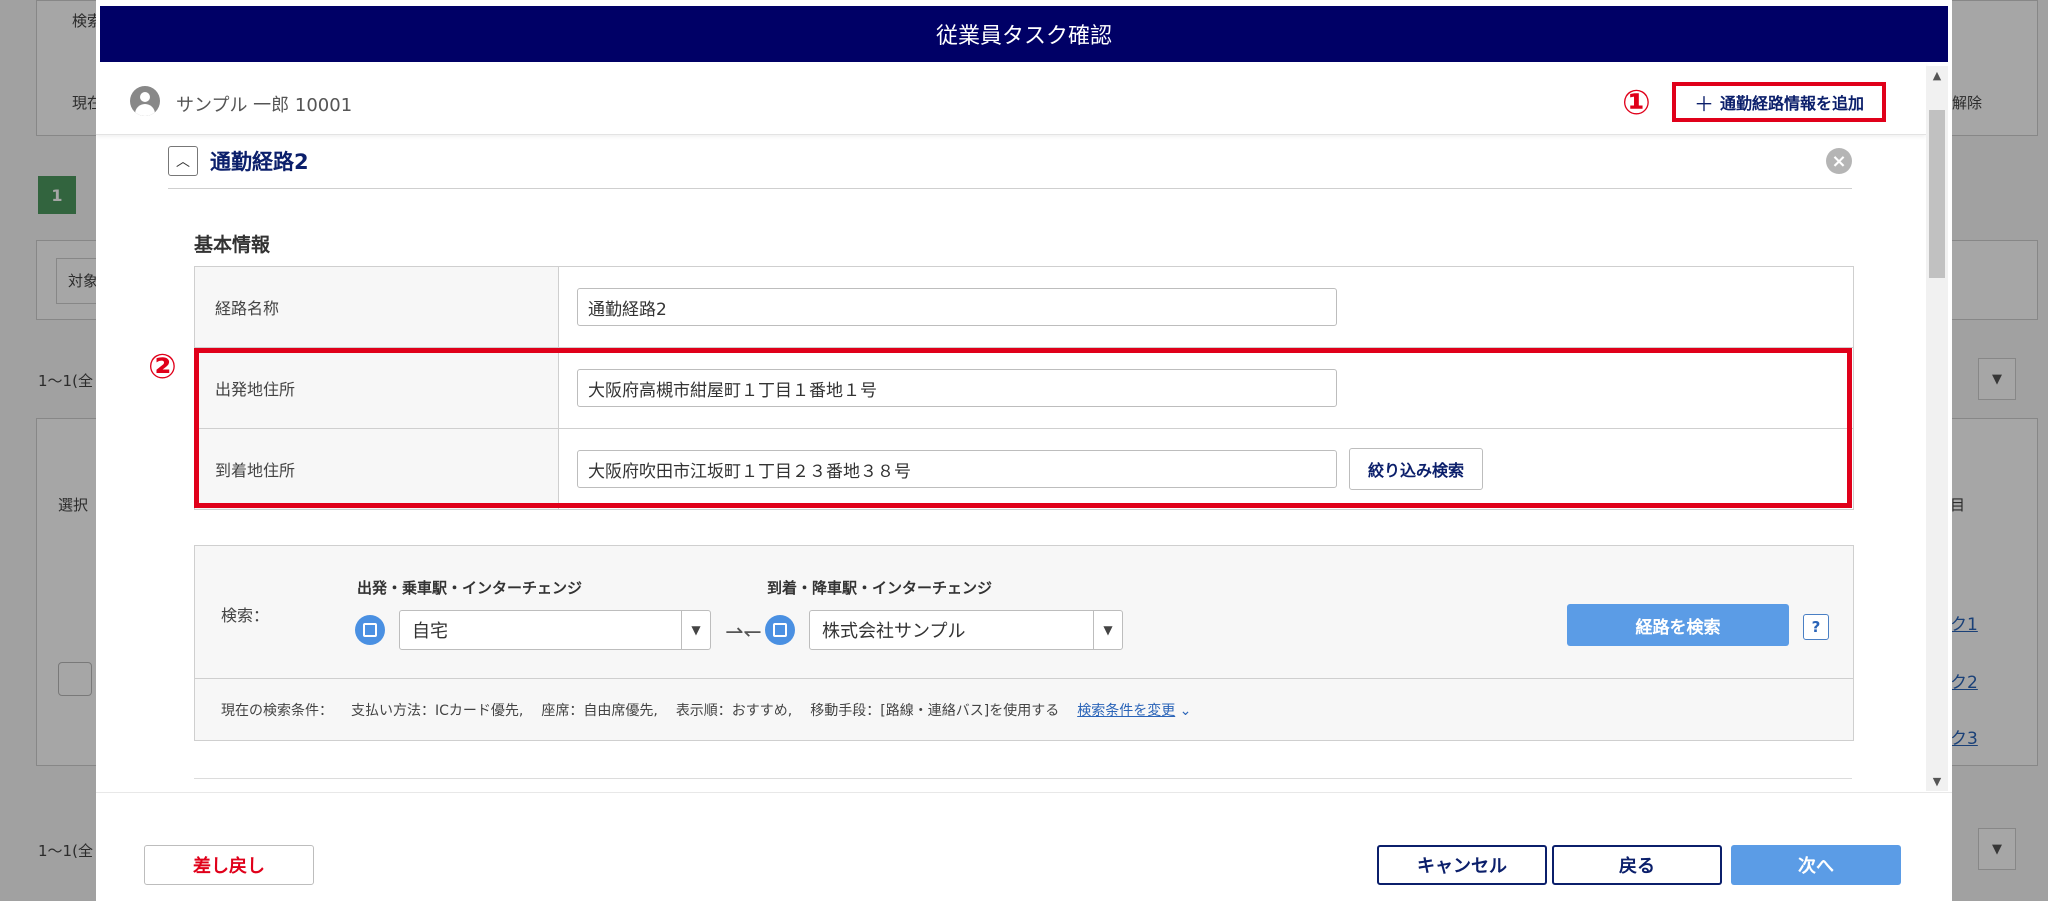 The image size is (2048, 901). Describe the element at coordinates (1937, 75) in the screenshot. I see `scroll-up-arrow-icon: ▲` at that location.